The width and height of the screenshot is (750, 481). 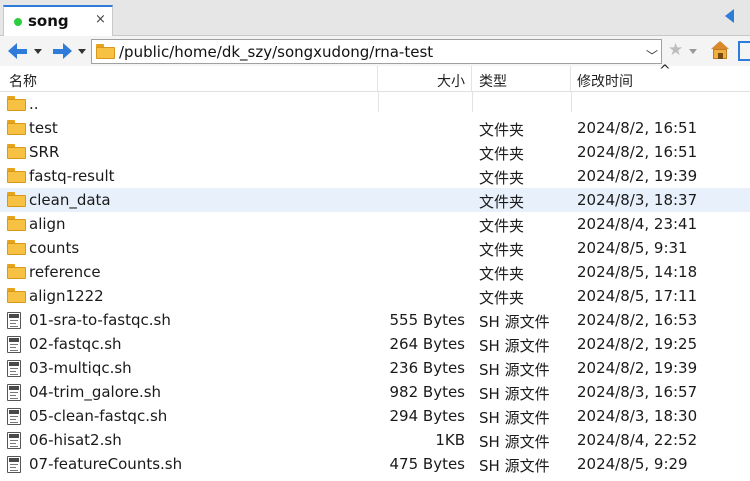 What do you see at coordinates (100, 320) in the screenshot?
I see `file-name: 01-sra-to-fastqc.sh` at bounding box center [100, 320].